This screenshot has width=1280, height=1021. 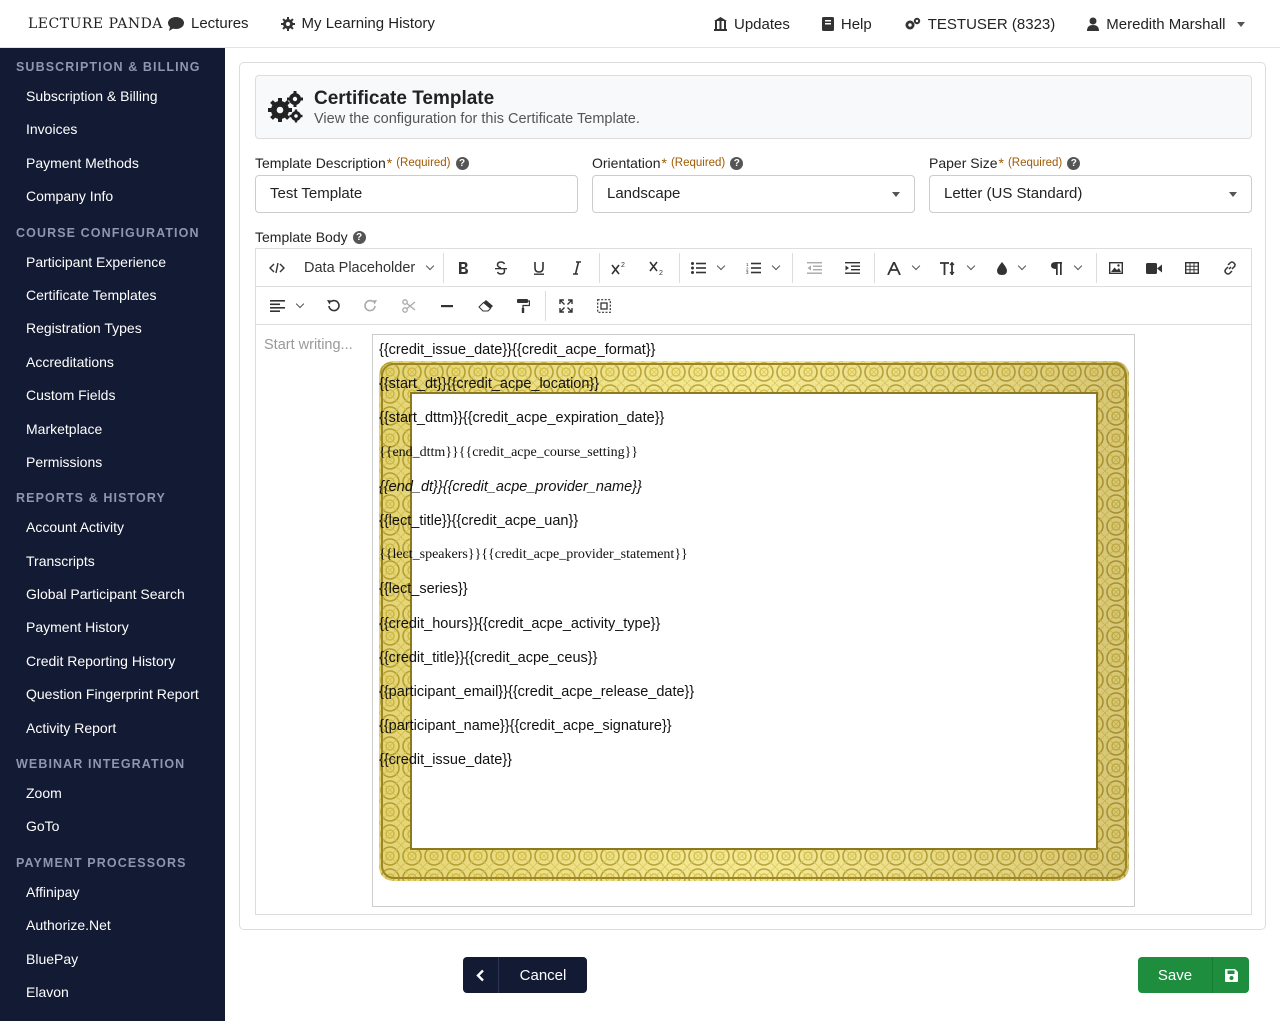 I want to click on format-painter-button, so click(x=523, y=306).